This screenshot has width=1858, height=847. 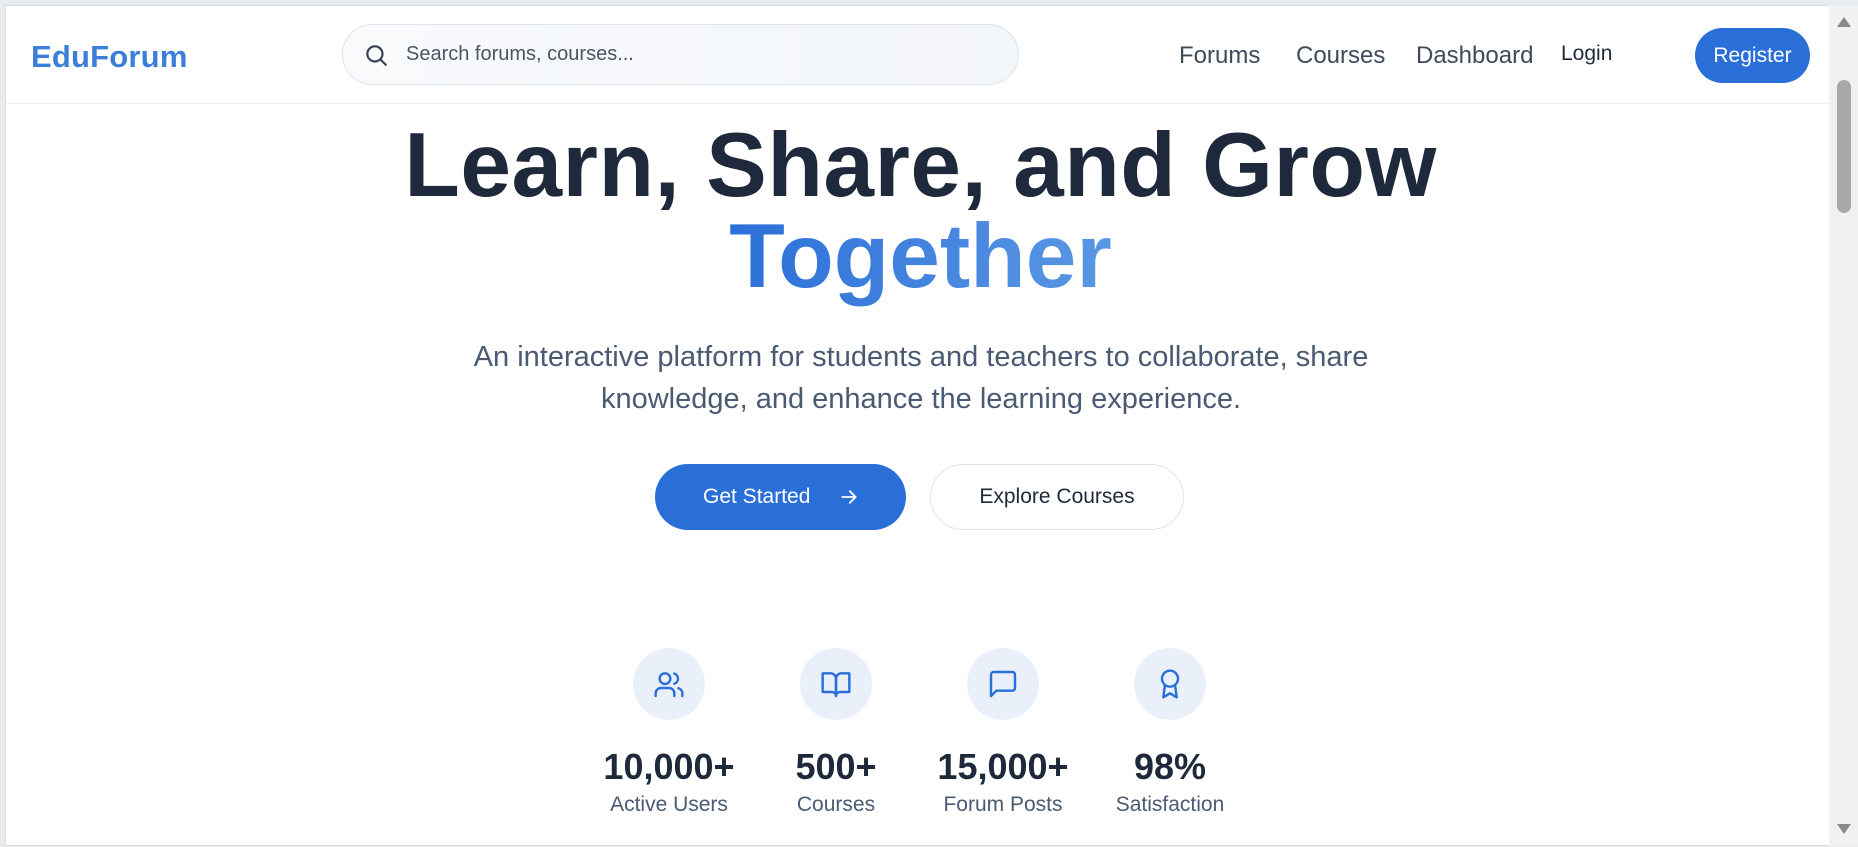 I want to click on register-button: Register, so click(x=1752, y=55).